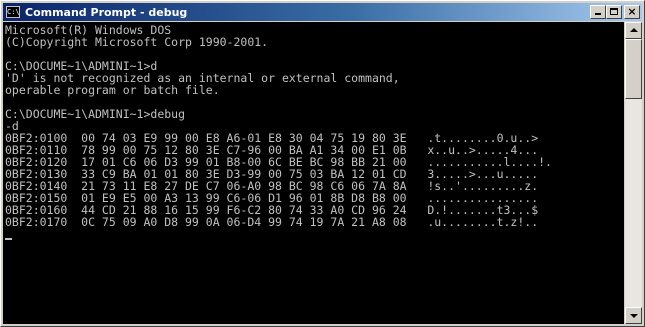  I want to click on maximize-button, so click(614, 12).